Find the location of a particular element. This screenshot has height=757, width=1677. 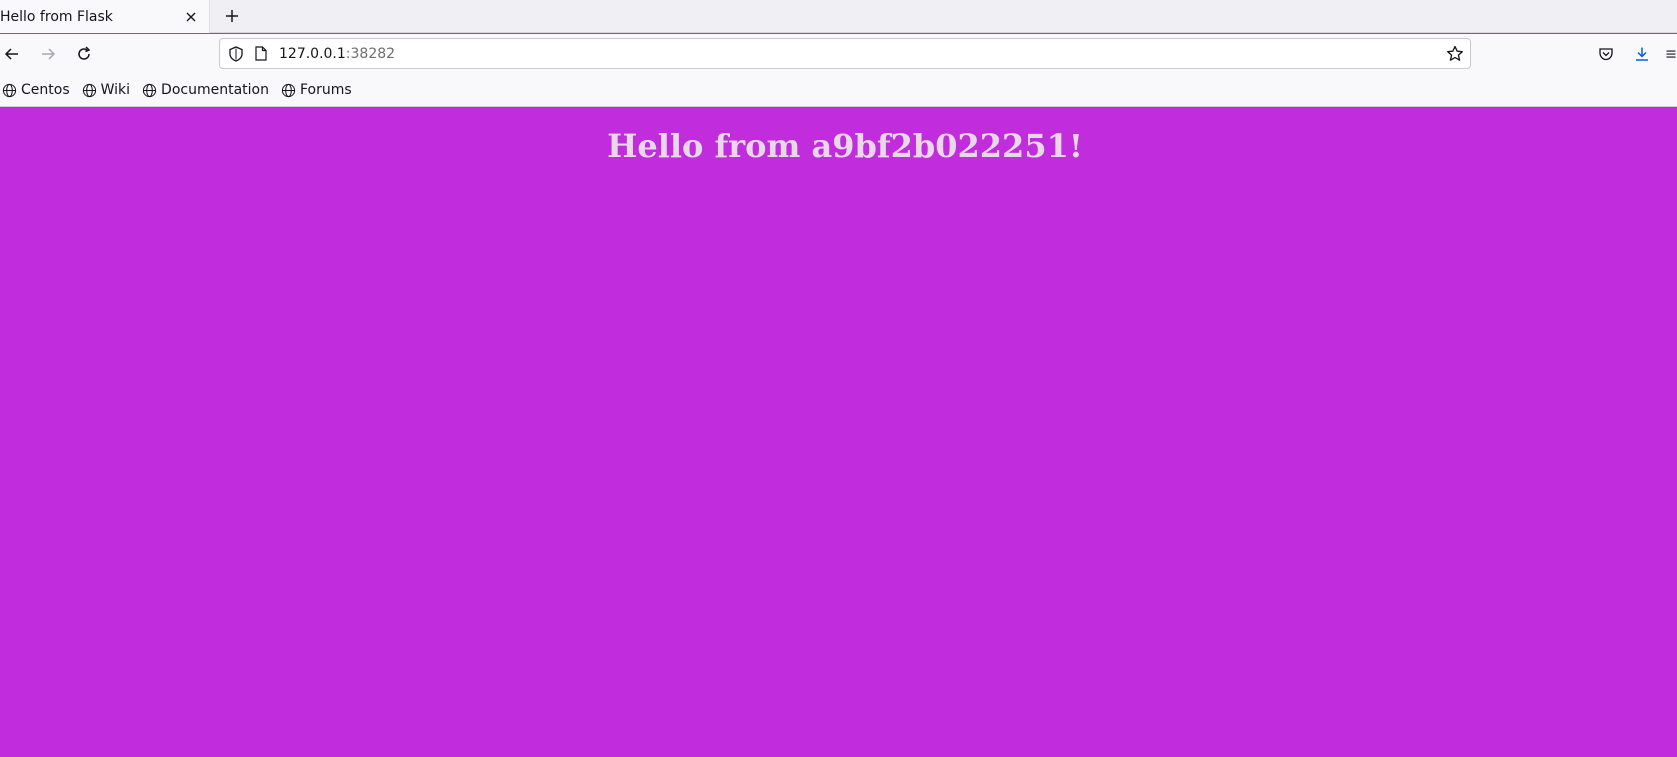

tab-active: Hello from Flask is located at coordinates (105, 16).